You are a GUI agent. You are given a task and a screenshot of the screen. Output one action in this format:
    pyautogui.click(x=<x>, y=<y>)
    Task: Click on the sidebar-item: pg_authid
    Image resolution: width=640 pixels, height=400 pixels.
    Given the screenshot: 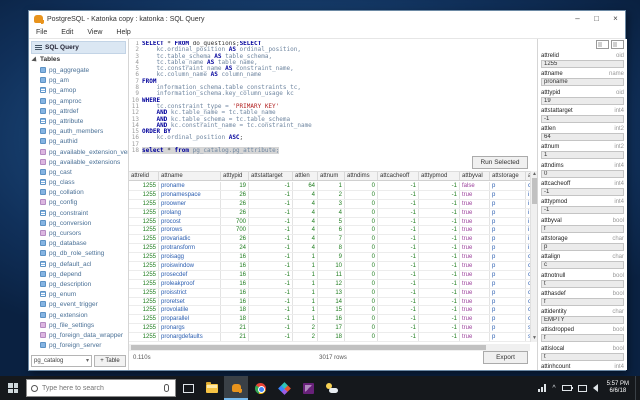 What is the action you would take?
    pyautogui.click(x=78, y=142)
    